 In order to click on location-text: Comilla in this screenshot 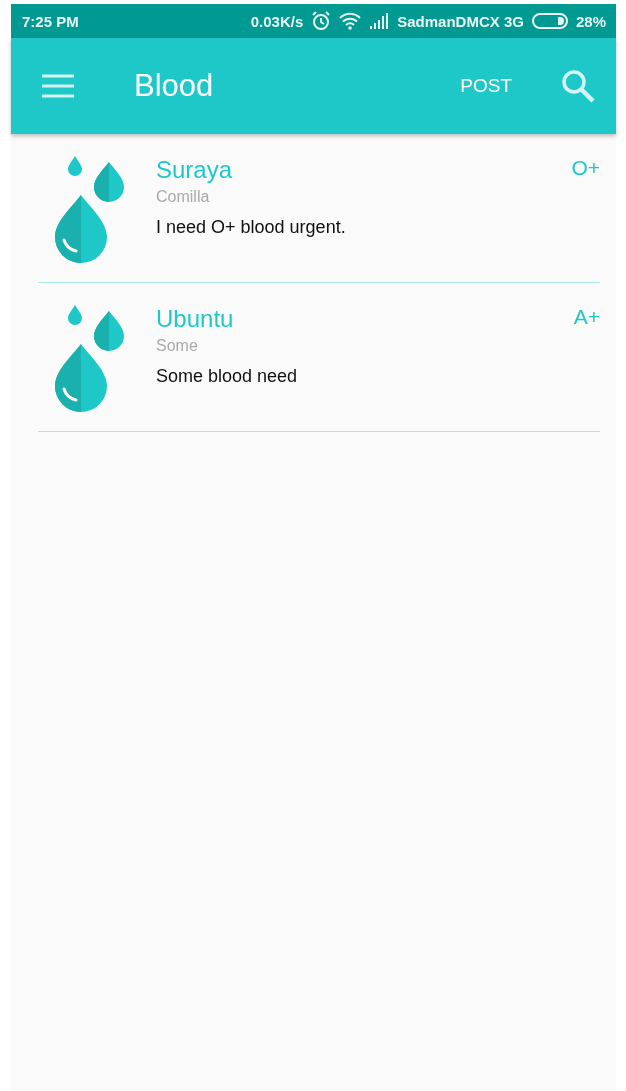, I will do `click(183, 197)`.